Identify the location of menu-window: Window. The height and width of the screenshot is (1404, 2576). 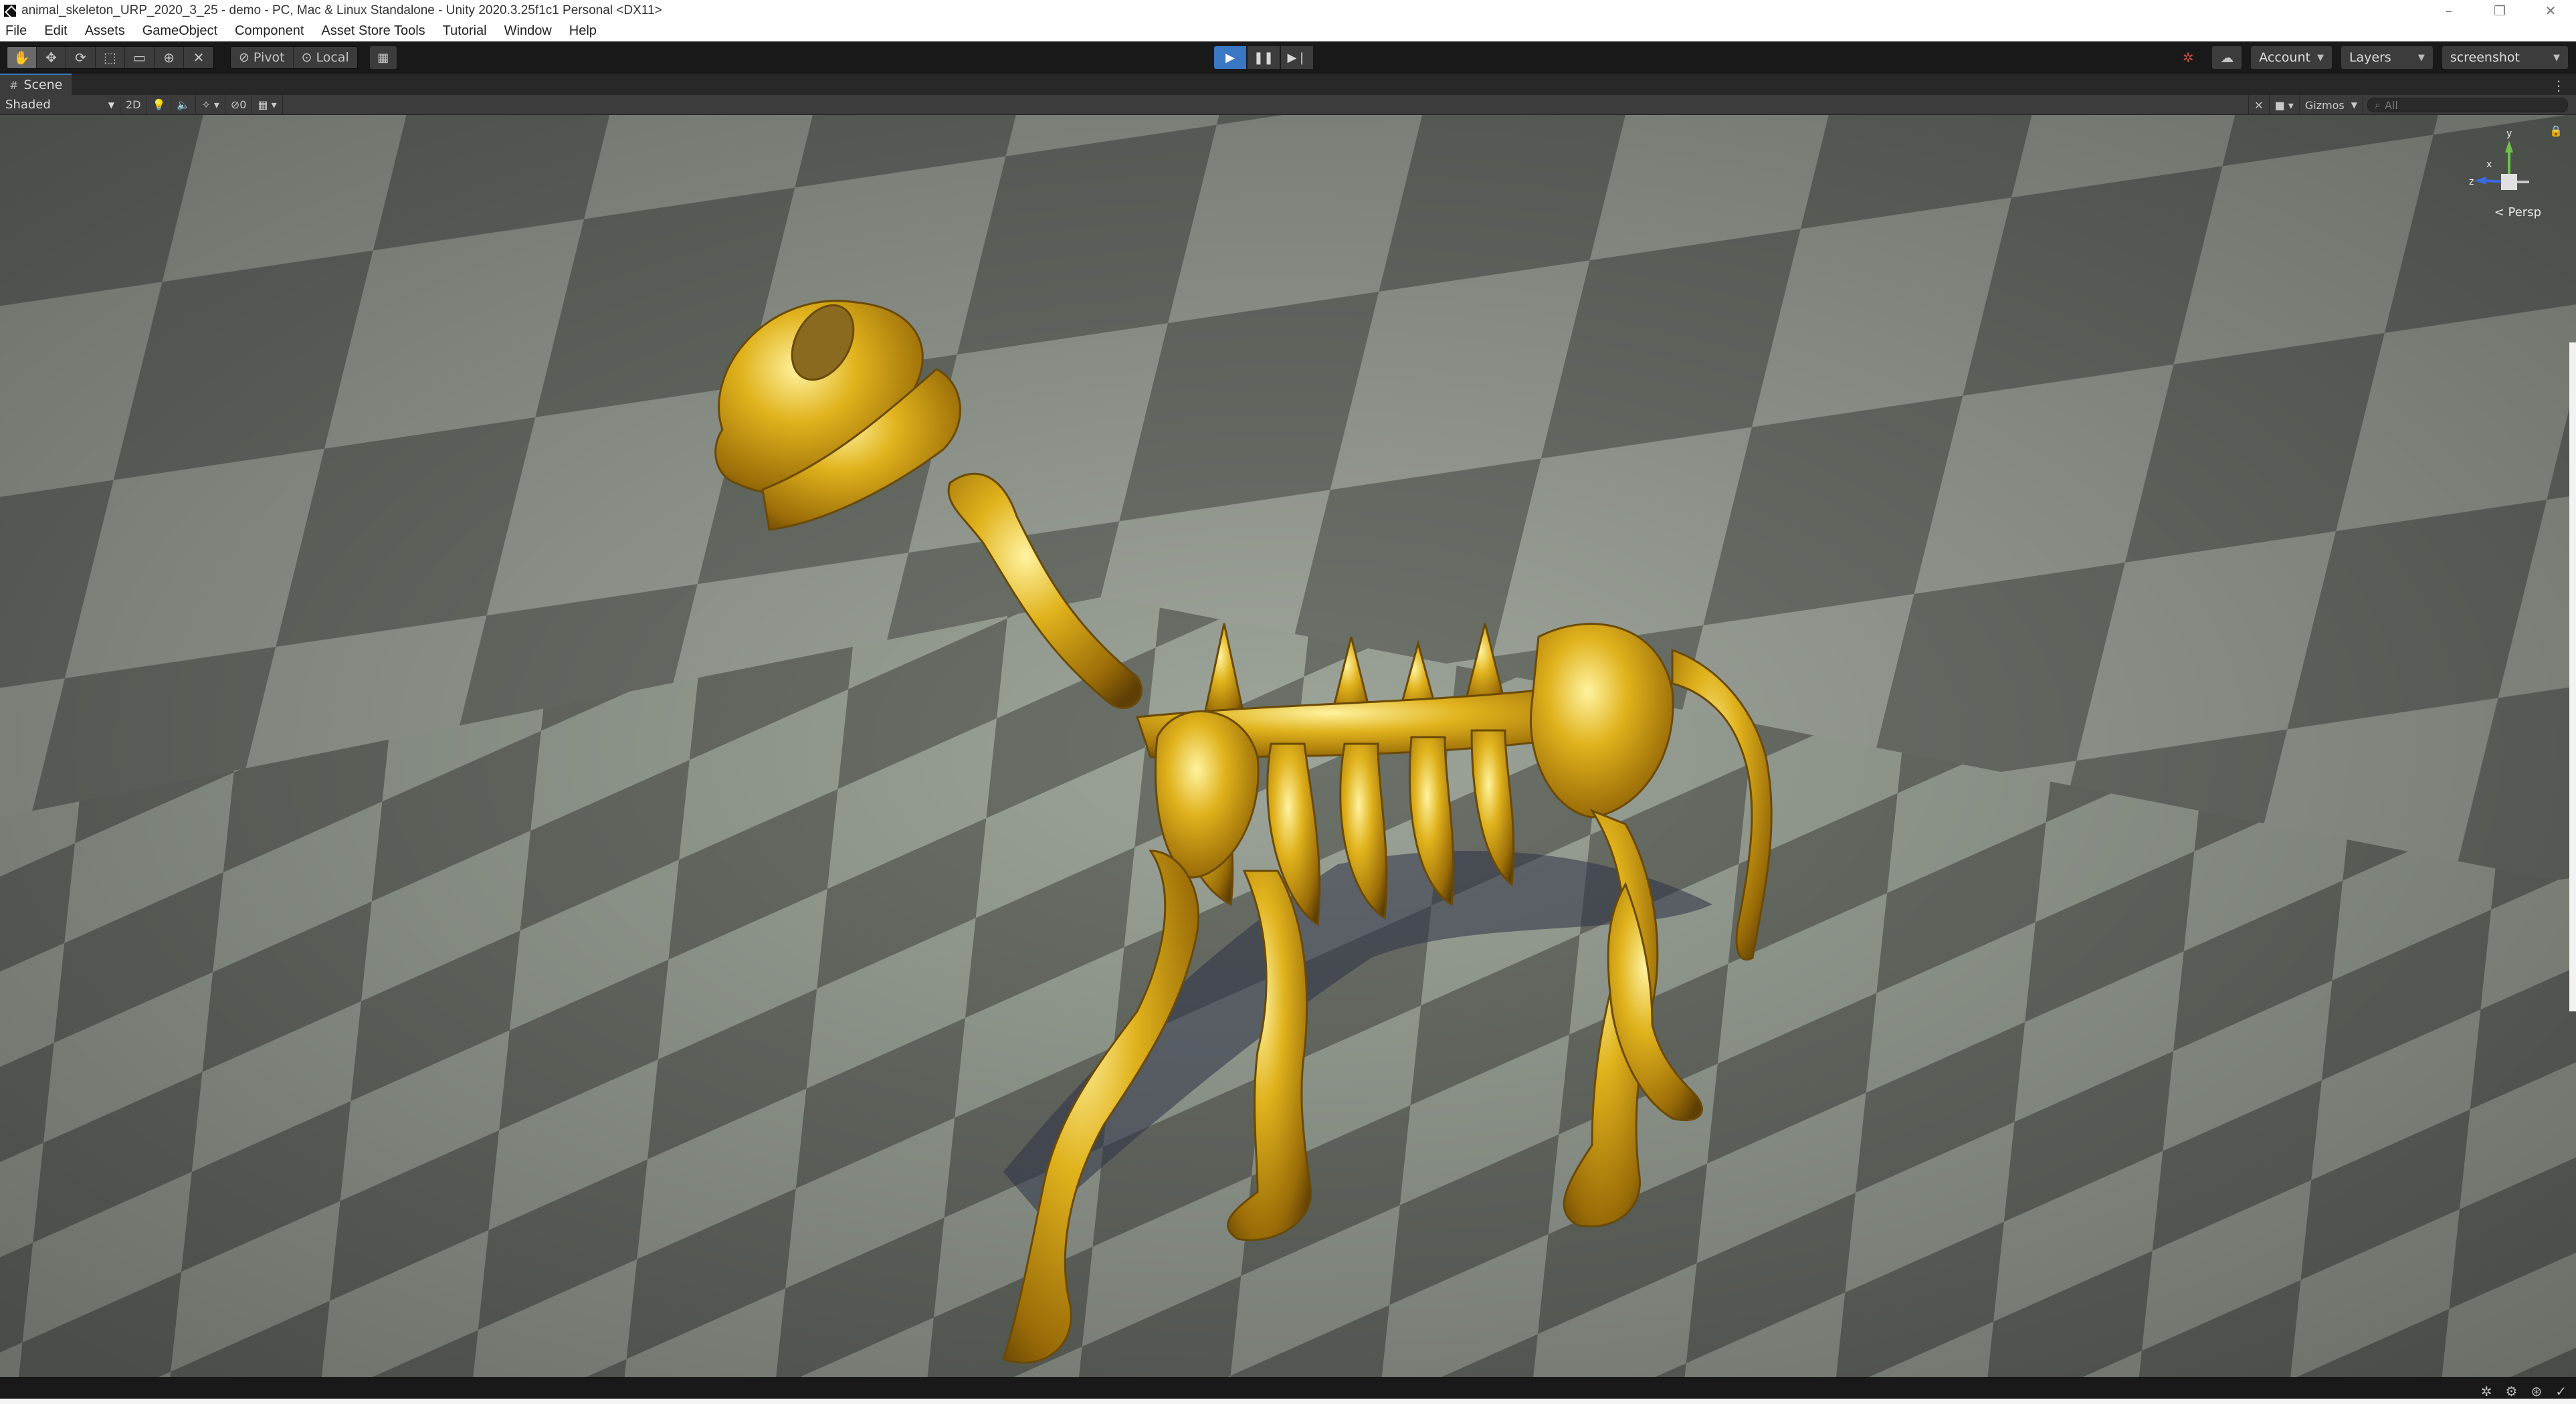
(528, 31).